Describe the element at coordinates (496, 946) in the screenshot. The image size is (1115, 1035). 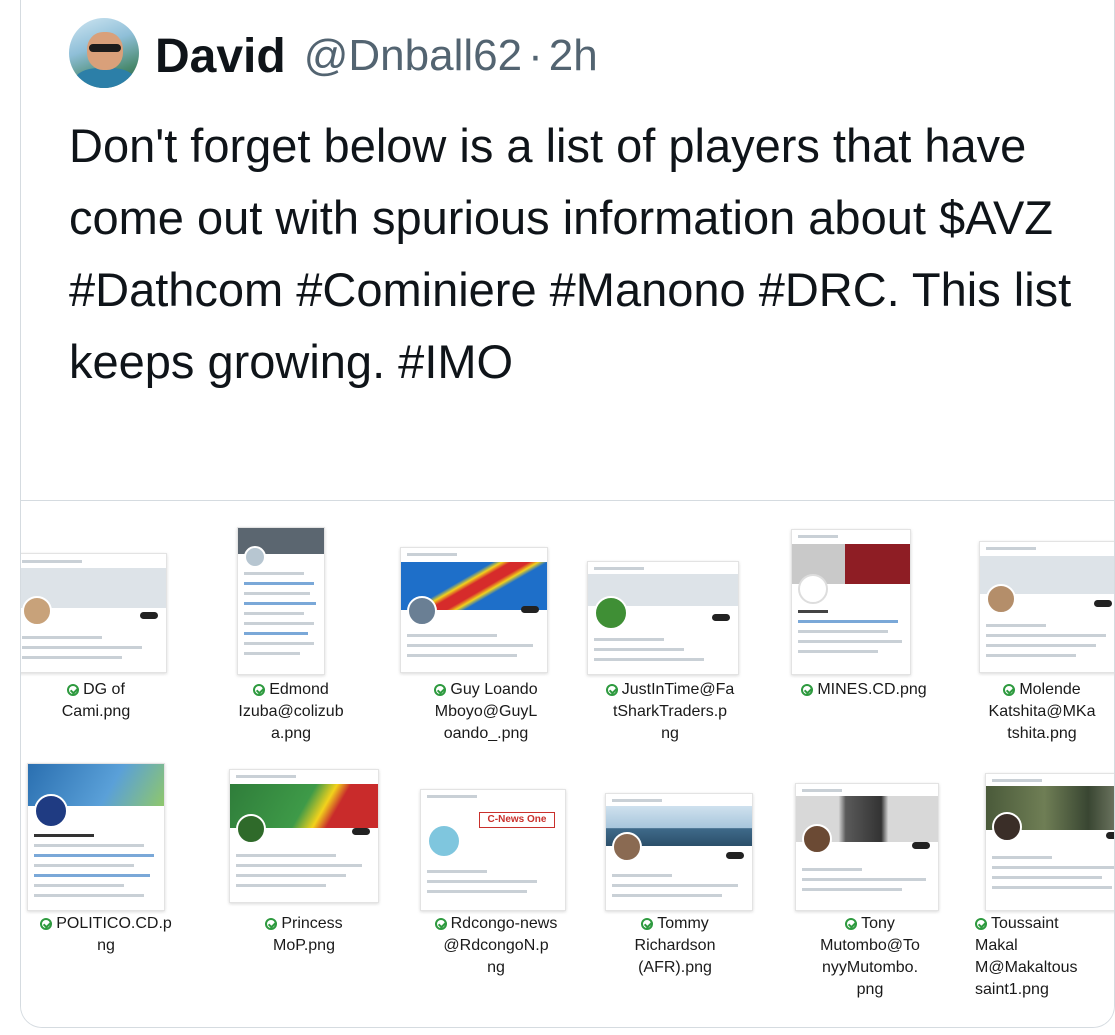
I see `file-caption: Rdcongo-news @RdcongoN.p ng` at that location.